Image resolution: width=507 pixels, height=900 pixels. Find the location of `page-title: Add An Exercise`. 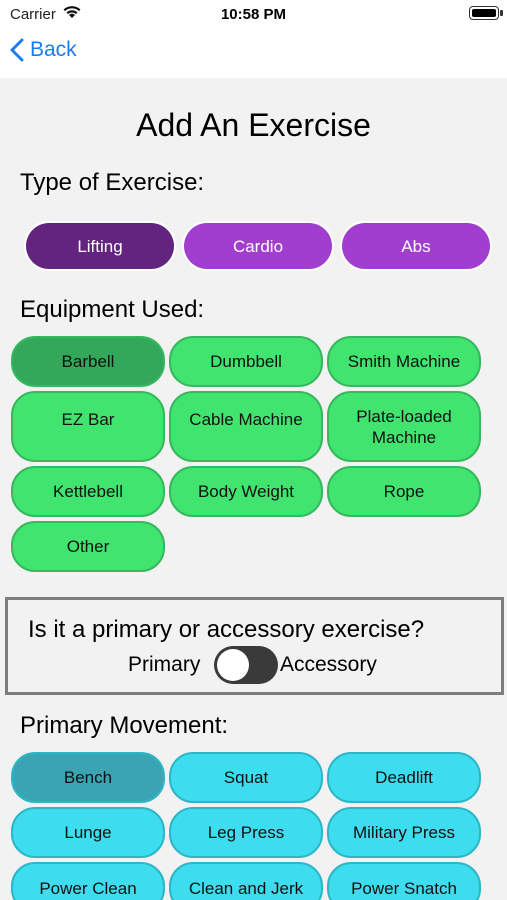

page-title: Add An Exercise is located at coordinates (253, 125).